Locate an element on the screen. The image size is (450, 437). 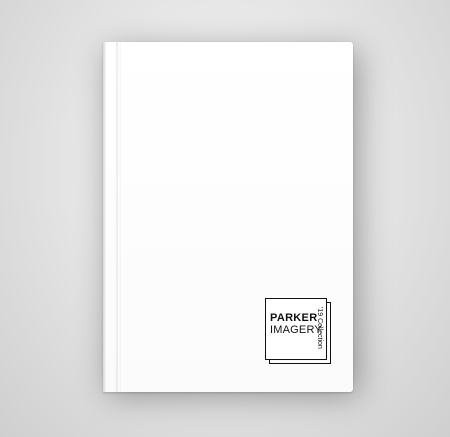
parker-imagery-logo: PARKER IMAGERY '19 Collection is located at coordinates (298, 331).